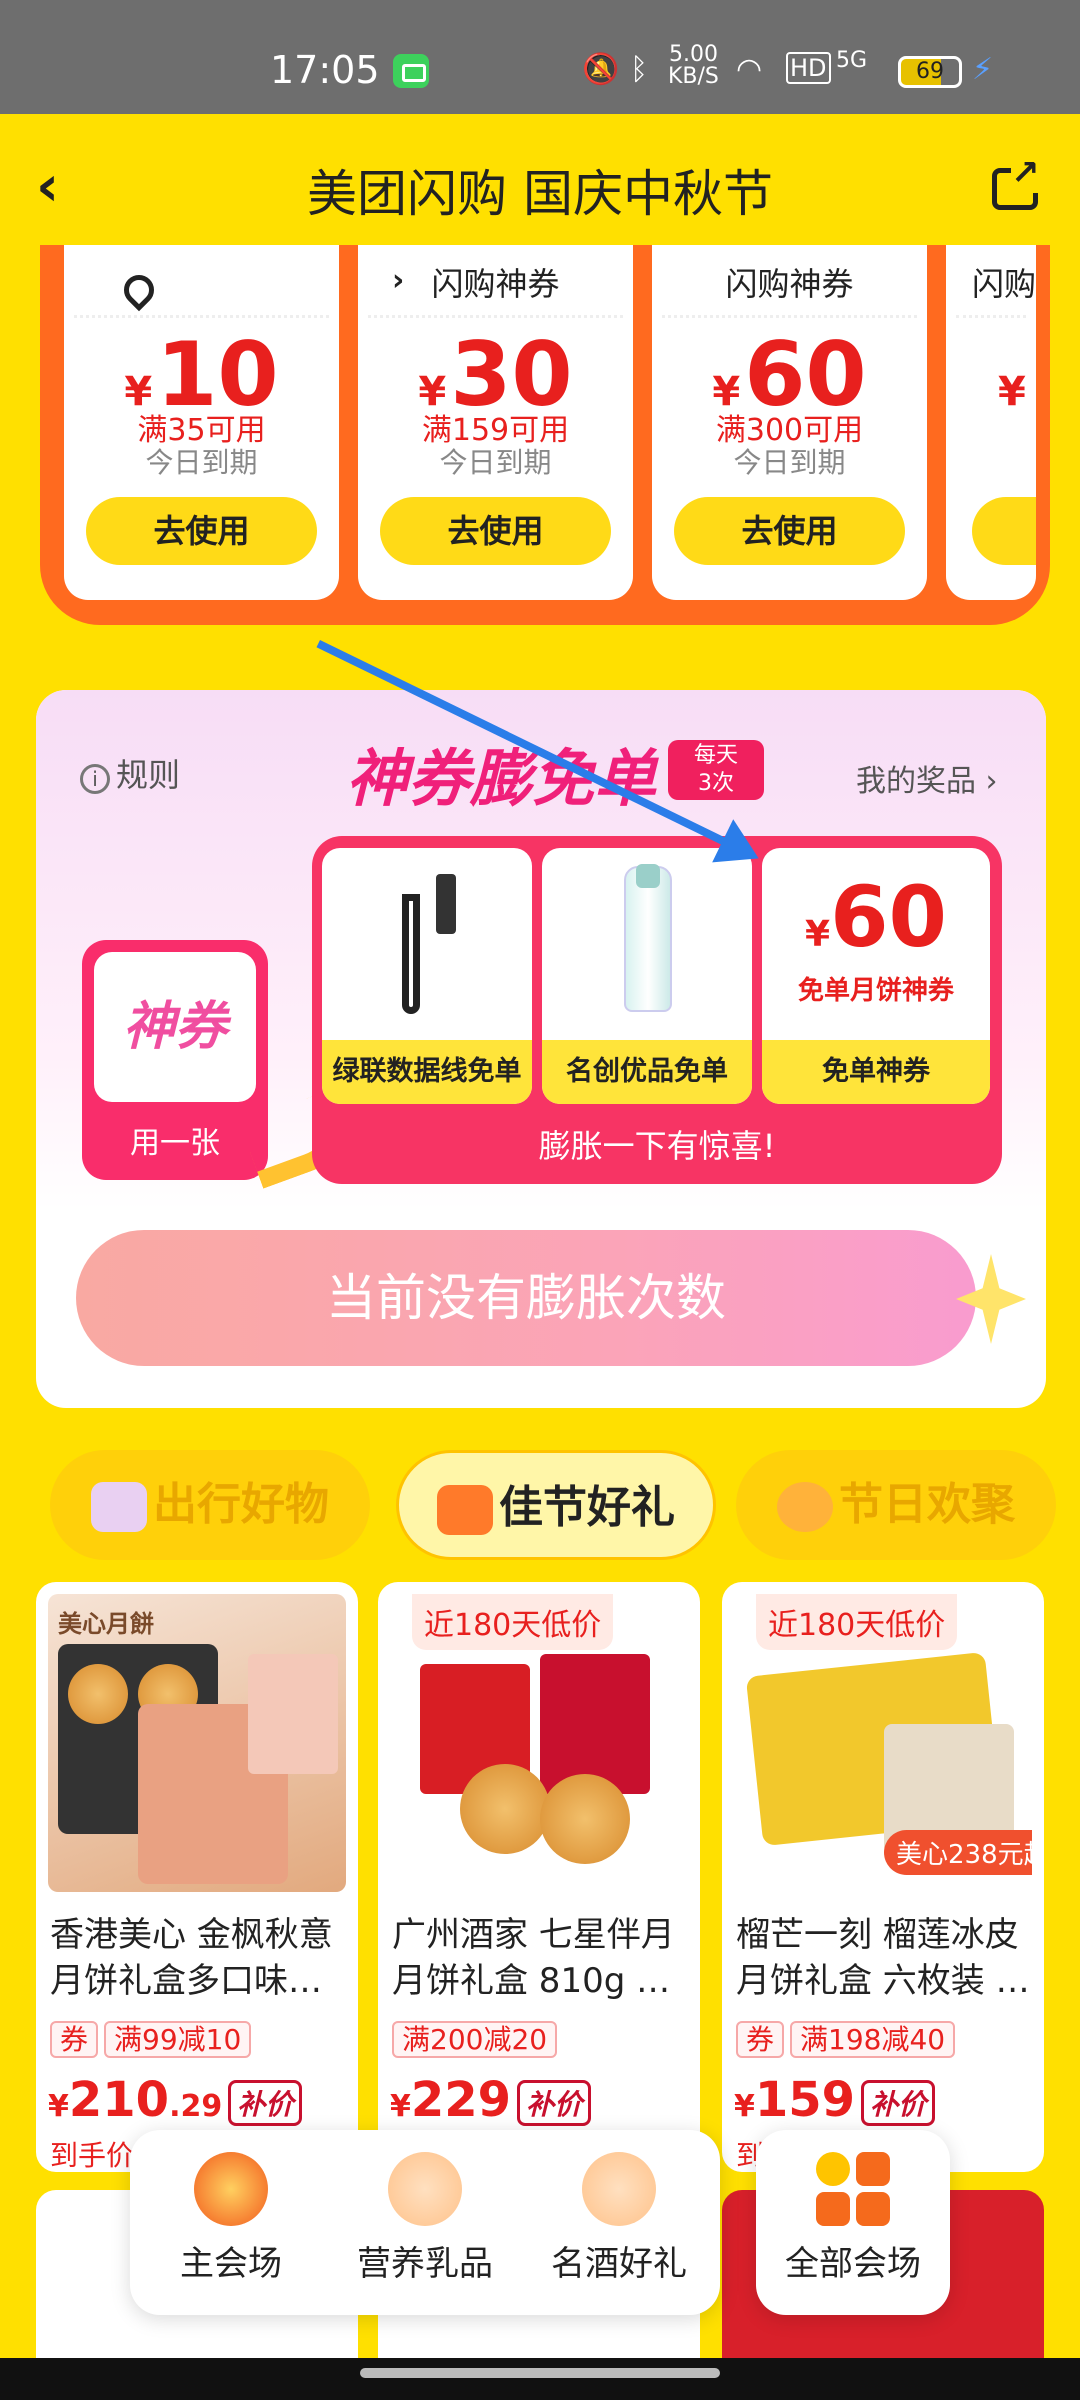  I want to click on rules-link: i 规则, so click(130, 773).